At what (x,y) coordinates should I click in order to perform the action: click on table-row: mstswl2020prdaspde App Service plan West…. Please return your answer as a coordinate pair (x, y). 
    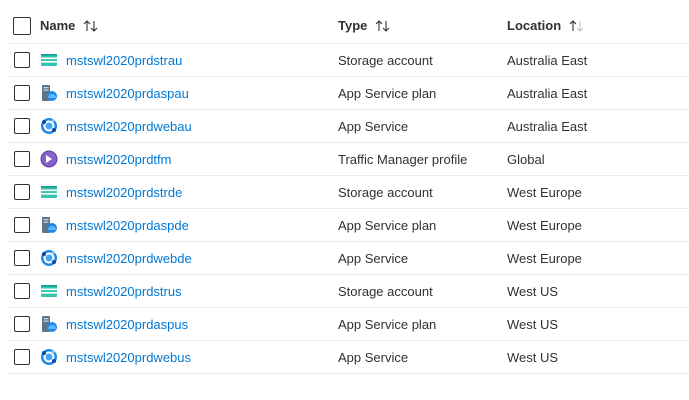
    Looking at the image, I should click on (348, 225).